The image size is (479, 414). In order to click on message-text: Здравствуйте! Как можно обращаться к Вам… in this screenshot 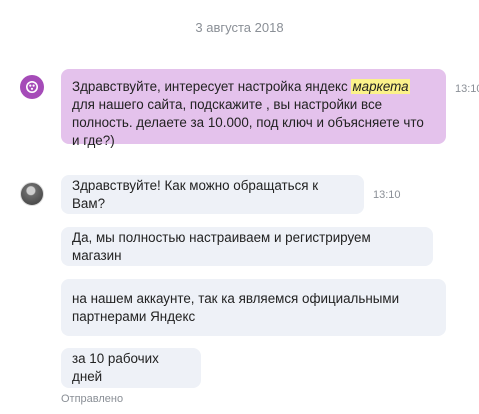, I will do `click(195, 194)`.